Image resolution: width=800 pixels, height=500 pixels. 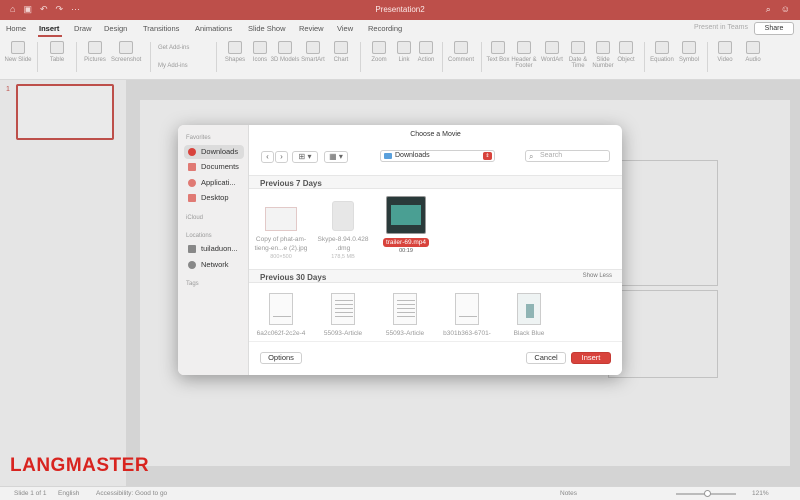 What do you see at coordinates (597, 276) in the screenshot?
I see `show-less-link: Show Less` at bounding box center [597, 276].